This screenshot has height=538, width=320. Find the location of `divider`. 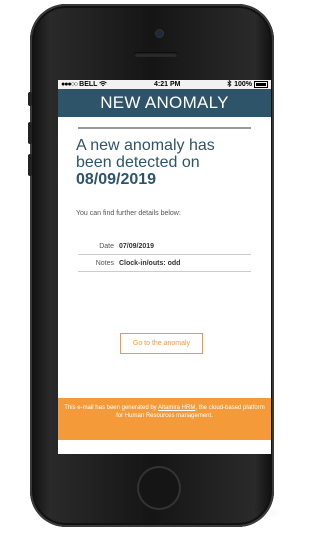

divider is located at coordinates (164, 128).